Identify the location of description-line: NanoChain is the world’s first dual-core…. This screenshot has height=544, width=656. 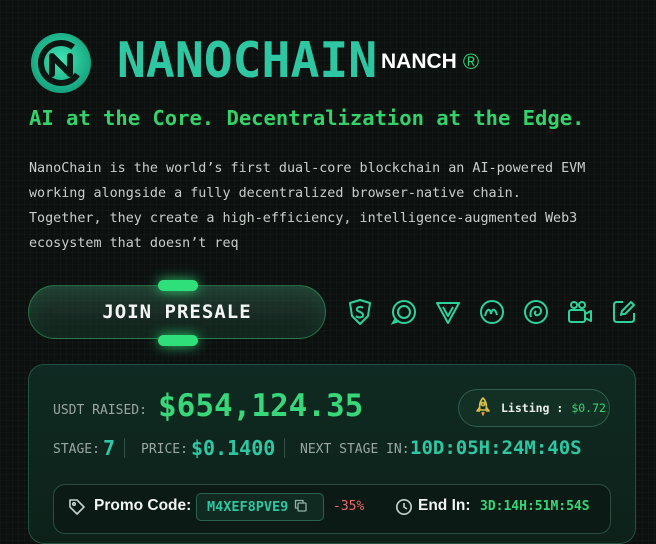
(307, 168).